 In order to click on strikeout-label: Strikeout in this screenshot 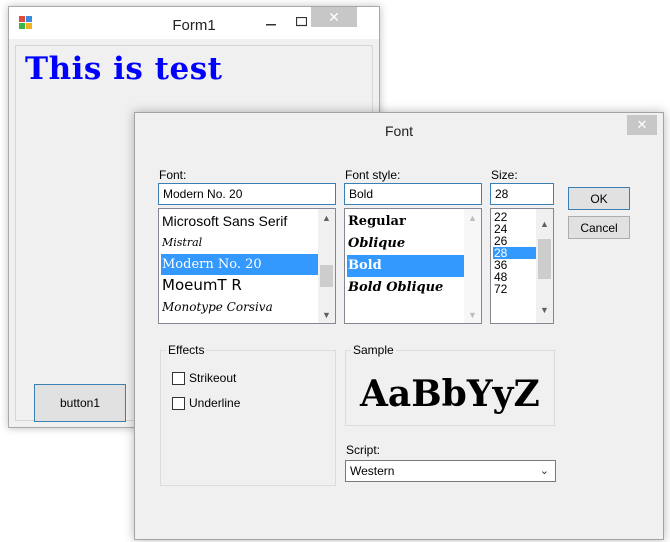, I will do `click(213, 378)`.